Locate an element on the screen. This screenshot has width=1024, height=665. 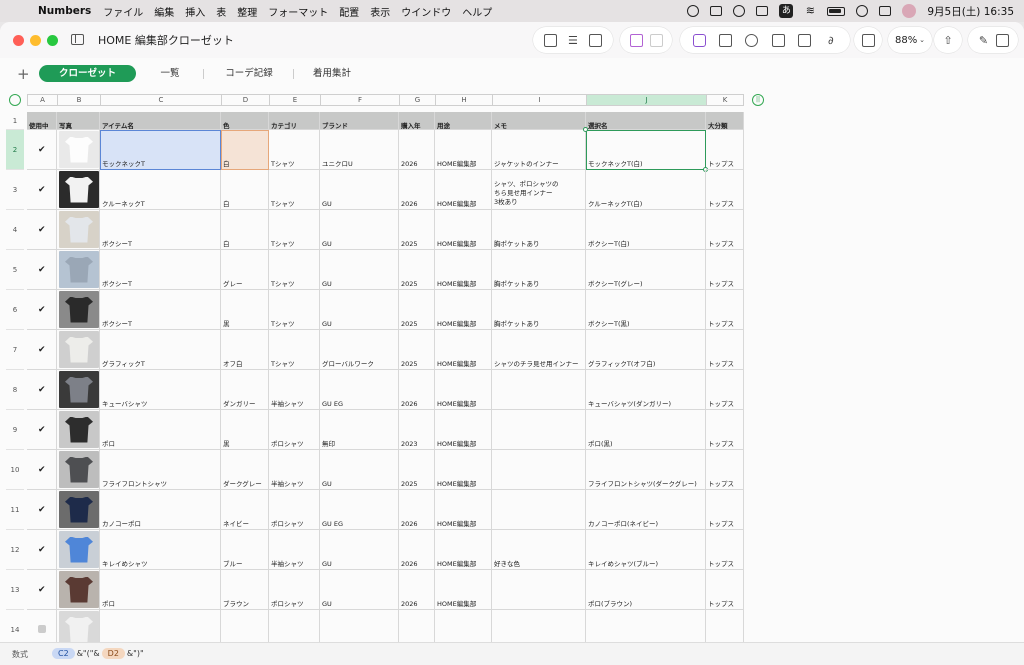
cell-item-name: モックネックT is located at coordinates (160, 150).